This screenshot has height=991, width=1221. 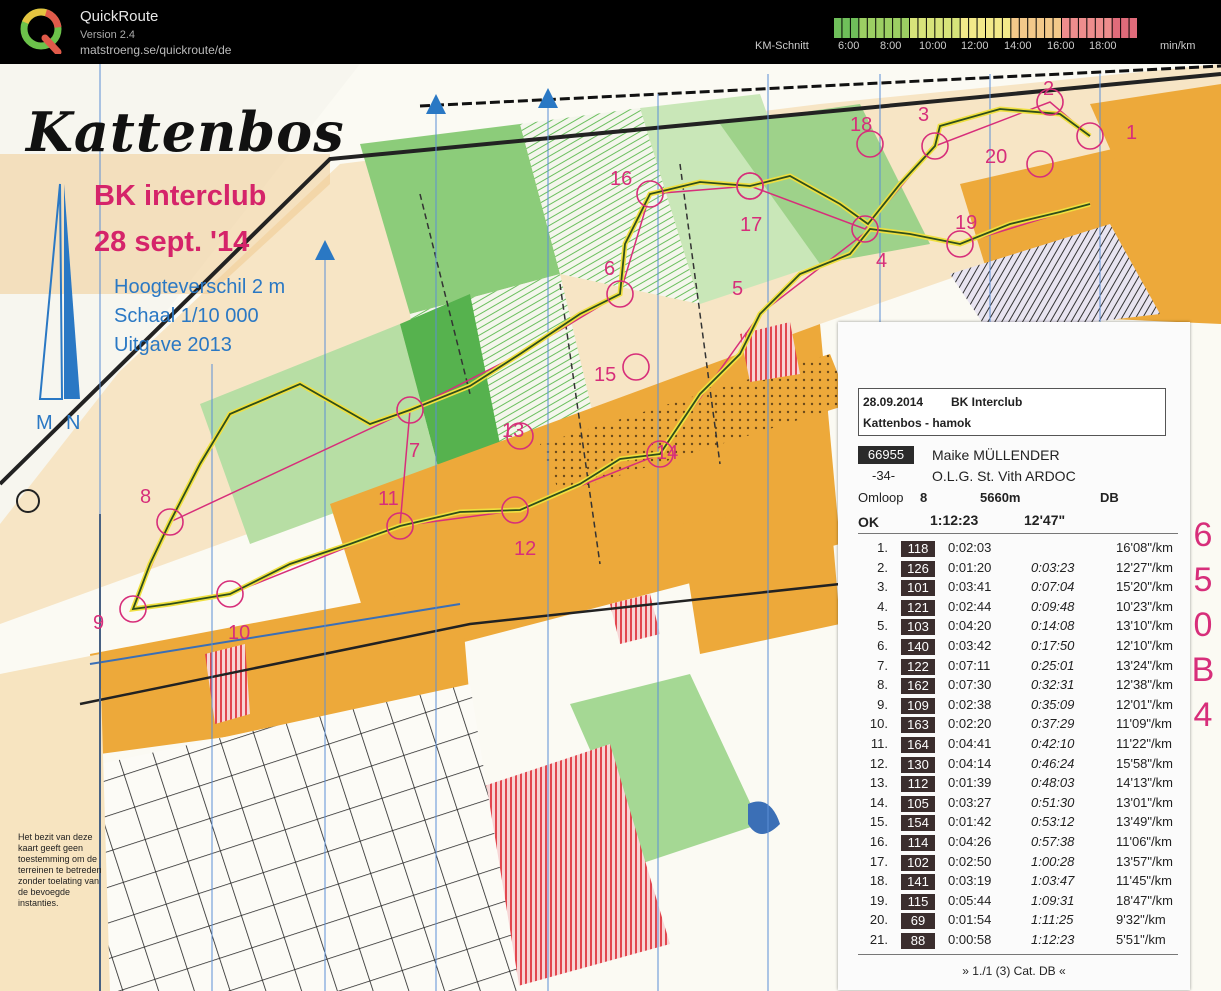 What do you see at coordinates (882, 665) in the screenshot?
I see `split-index: 7.` at bounding box center [882, 665].